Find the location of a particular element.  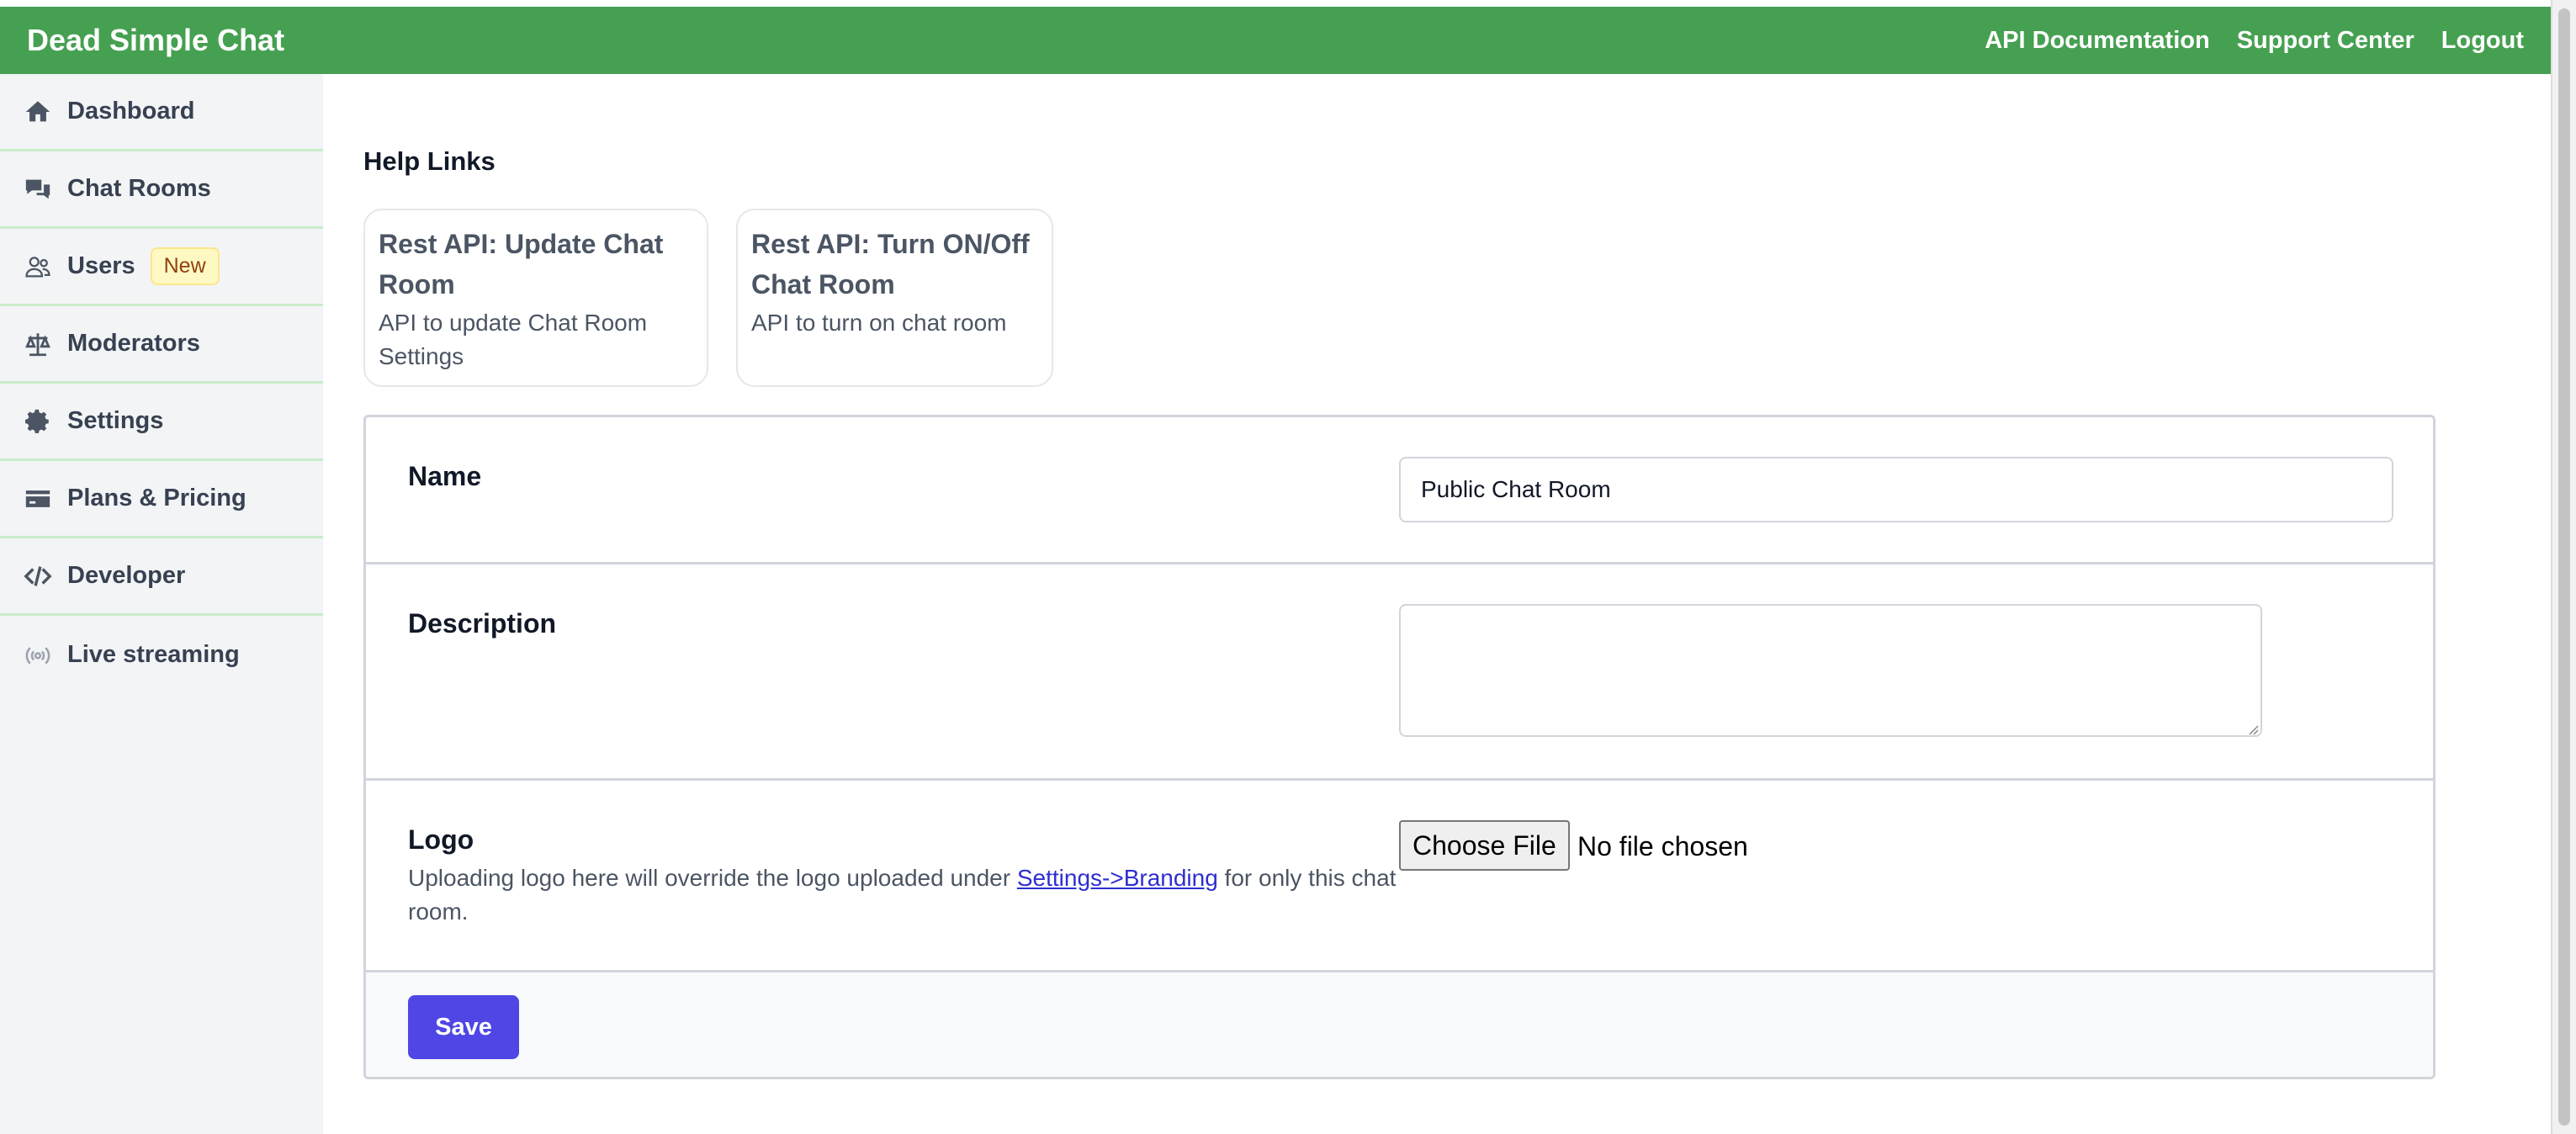

sidebar-item-moderators: Moderators is located at coordinates (161, 345).